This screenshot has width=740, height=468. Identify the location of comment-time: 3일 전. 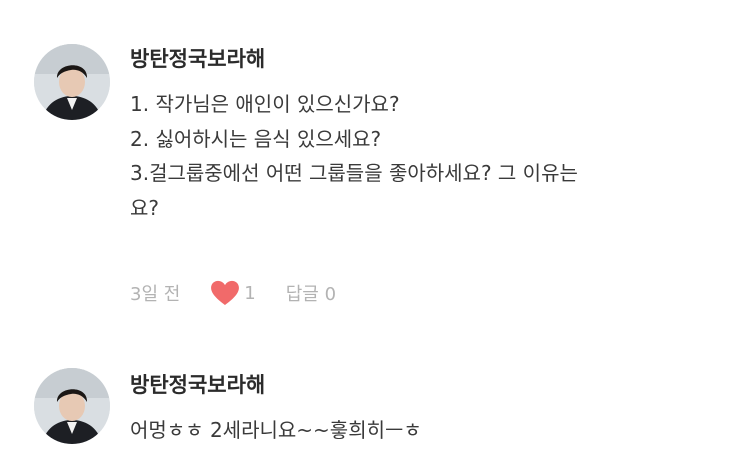
(155, 294).